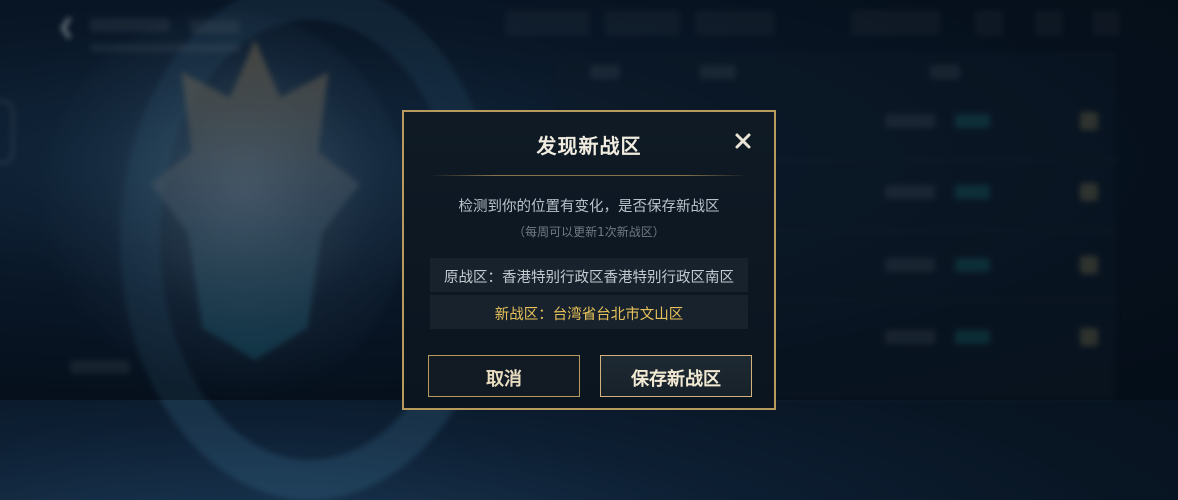  Describe the element at coordinates (589, 312) in the screenshot. I see `new-region-row: 新战区：台湾省台北市文山区` at that location.